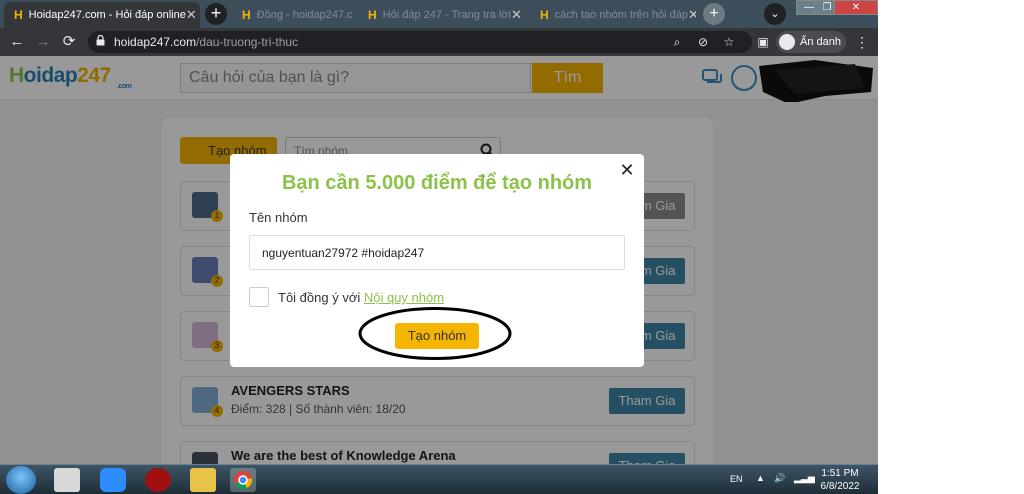 The width and height of the screenshot is (1024, 494). What do you see at coordinates (840, 480) in the screenshot?
I see `system-clock: 1:51 PM 6/8/2022` at bounding box center [840, 480].